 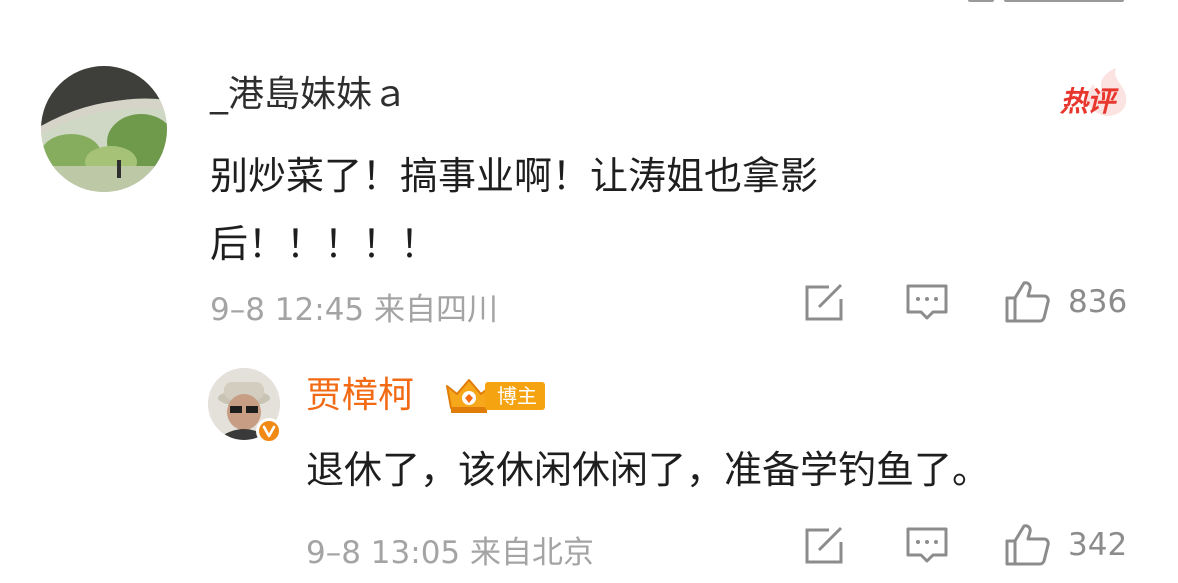 I want to click on like-count: 836, so click(x=1098, y=302).